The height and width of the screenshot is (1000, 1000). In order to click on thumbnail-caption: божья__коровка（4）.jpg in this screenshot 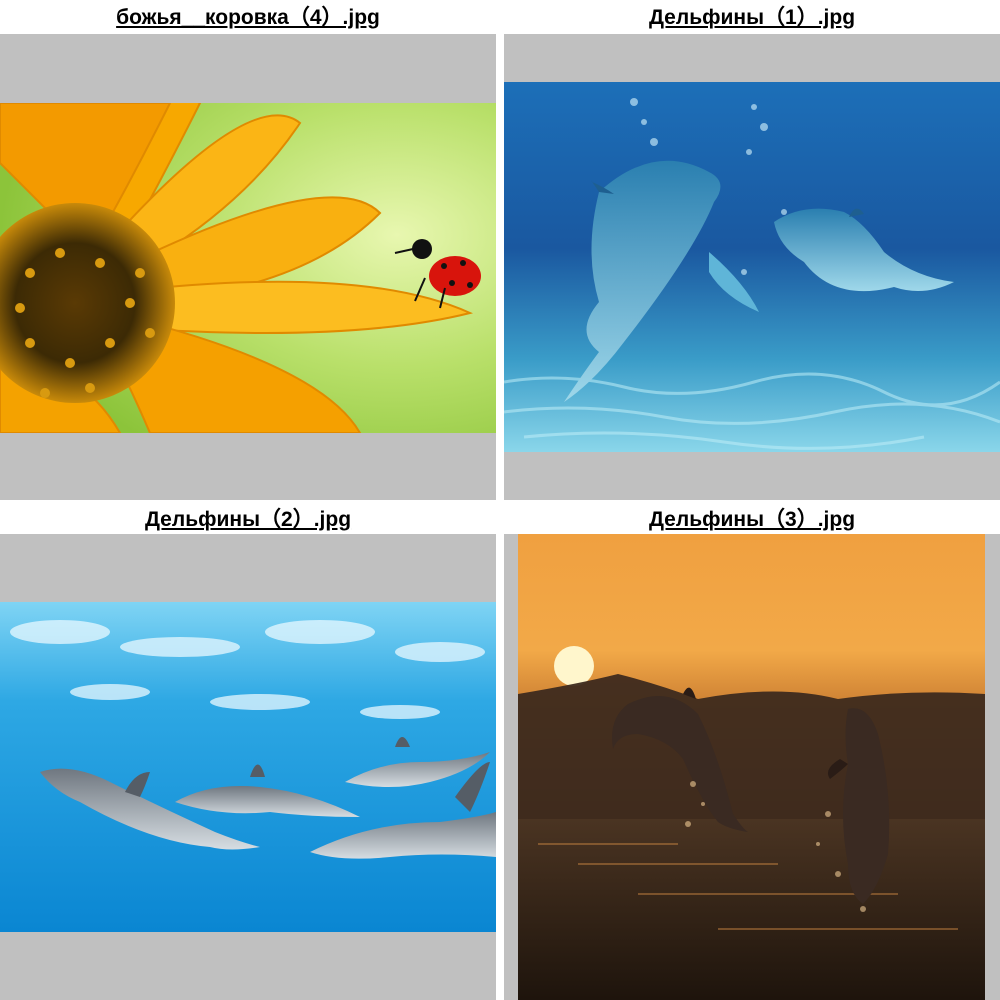, I will do `click(248, 17)`.